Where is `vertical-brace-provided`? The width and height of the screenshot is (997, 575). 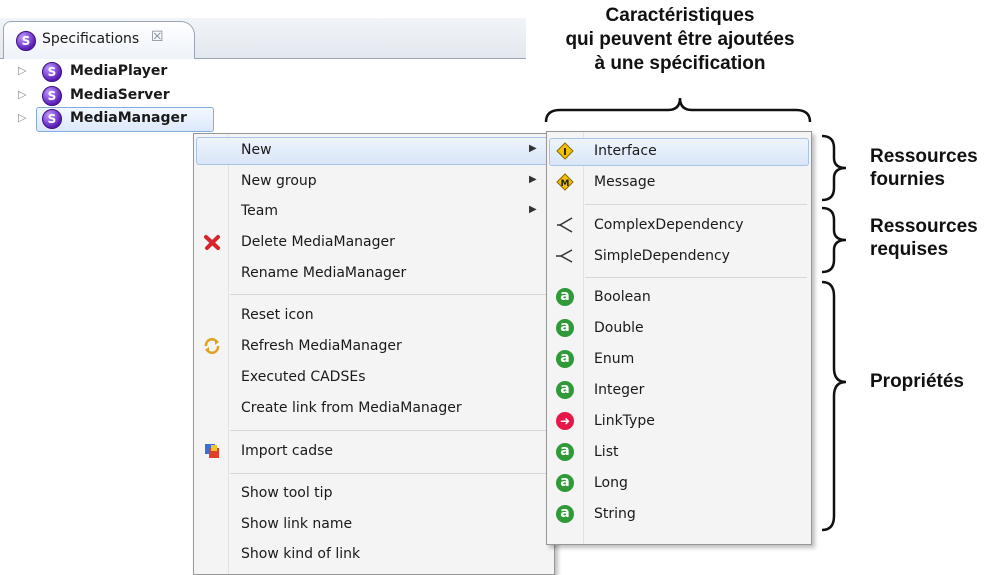
vertical-brace-provided is located at coordinates (834, 168).